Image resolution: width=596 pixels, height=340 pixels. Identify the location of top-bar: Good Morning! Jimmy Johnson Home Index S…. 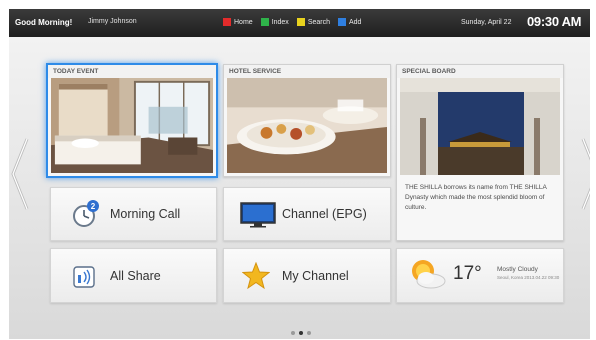
(299, 23).